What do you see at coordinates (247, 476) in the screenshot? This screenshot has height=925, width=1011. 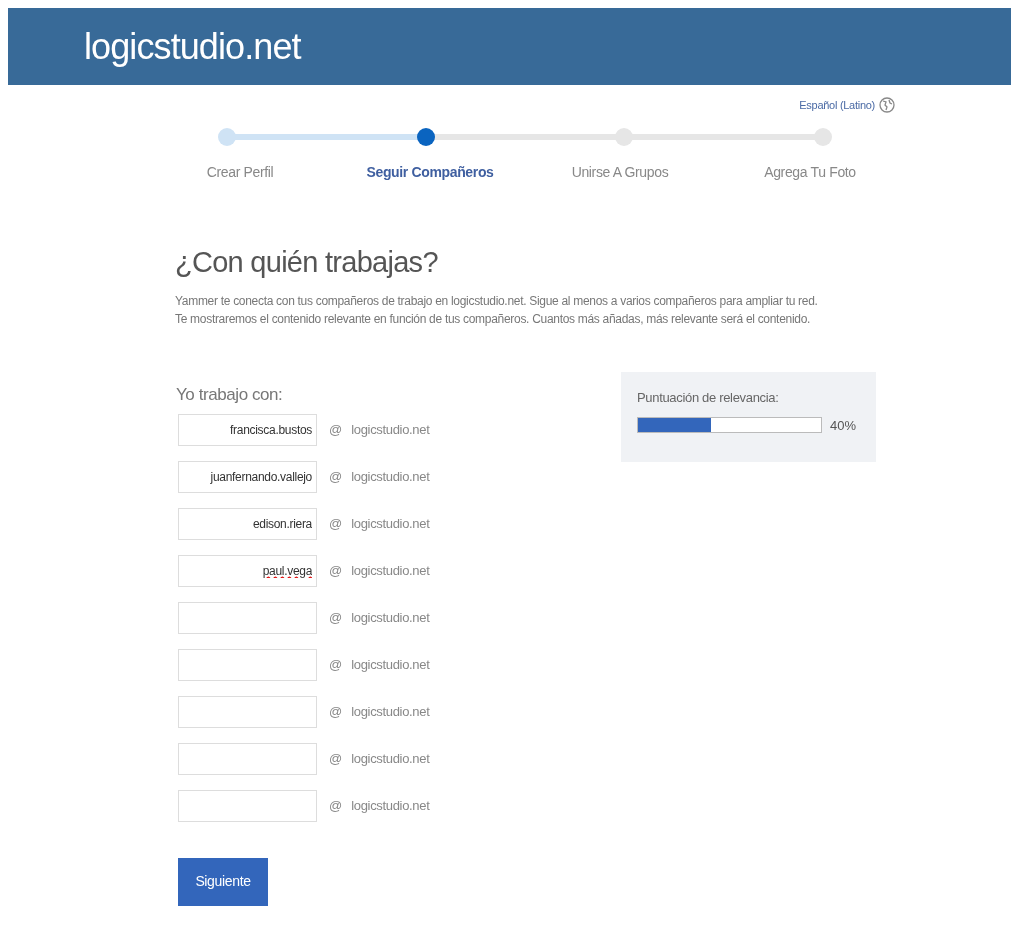 I see `colleague-field: juanfernando.vallejo` at bounding box center [247, 476].